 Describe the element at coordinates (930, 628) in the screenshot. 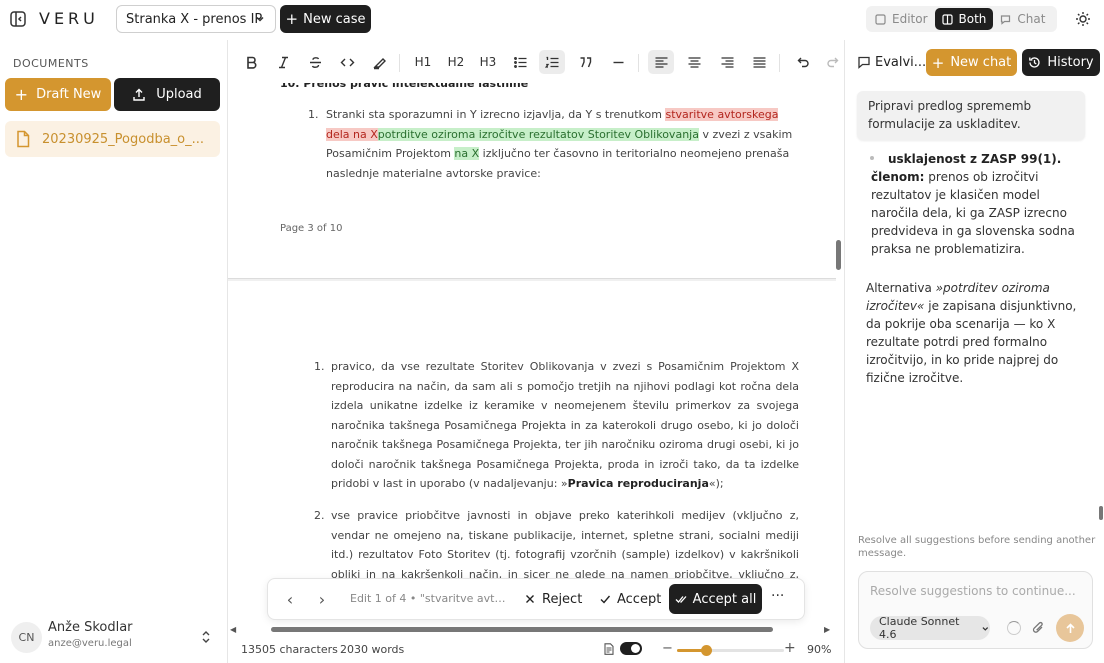

I see `model-select: Claude Sonnet 4.6` at that location.